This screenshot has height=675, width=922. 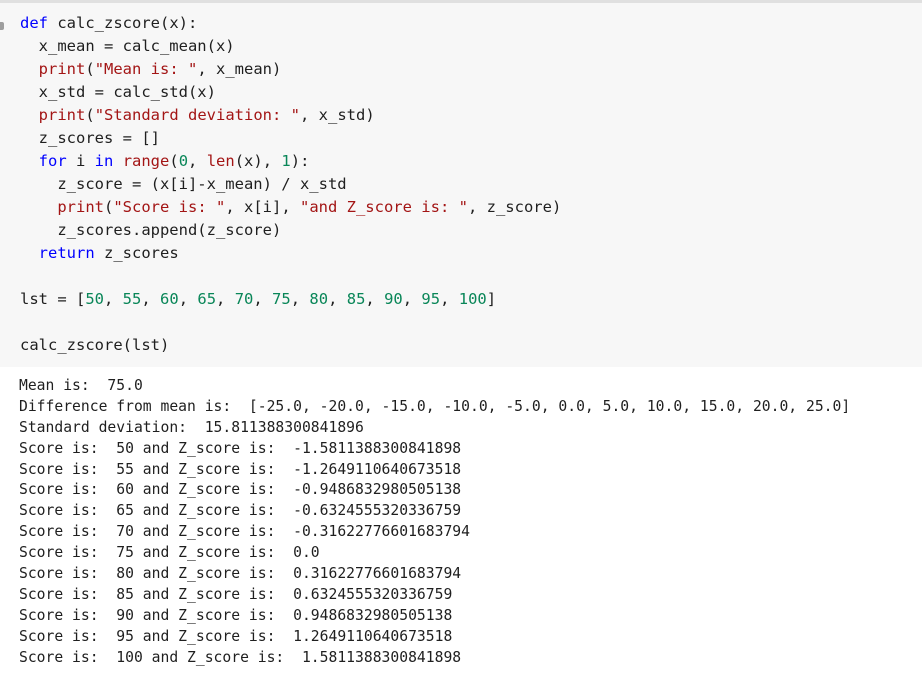 I want to click on code-token: def, so click(x=34, y=23).